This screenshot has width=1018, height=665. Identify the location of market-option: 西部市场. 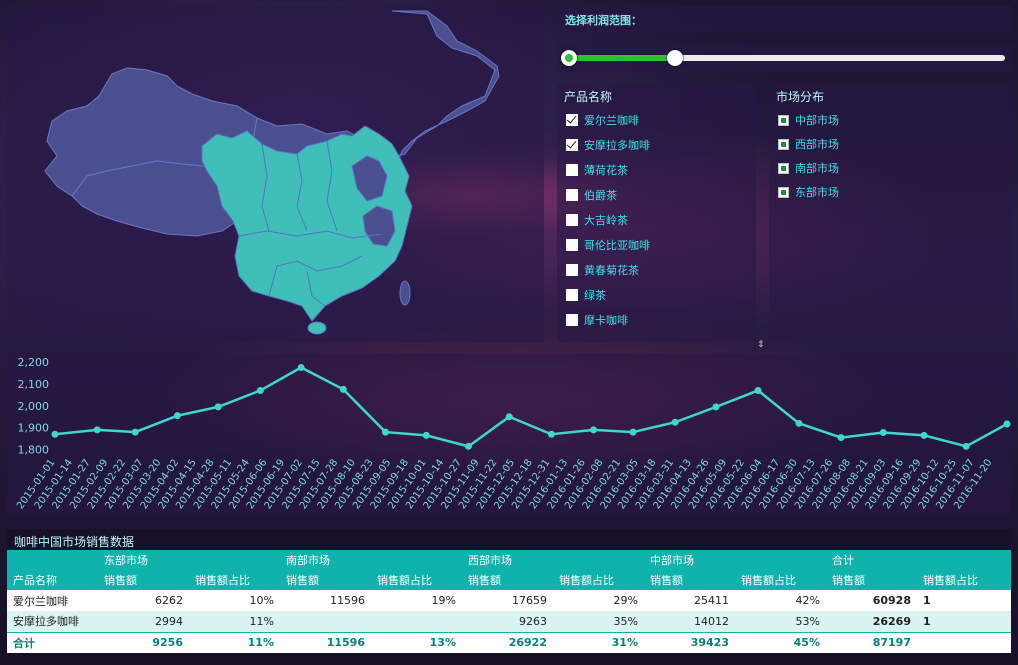
(808, 144).